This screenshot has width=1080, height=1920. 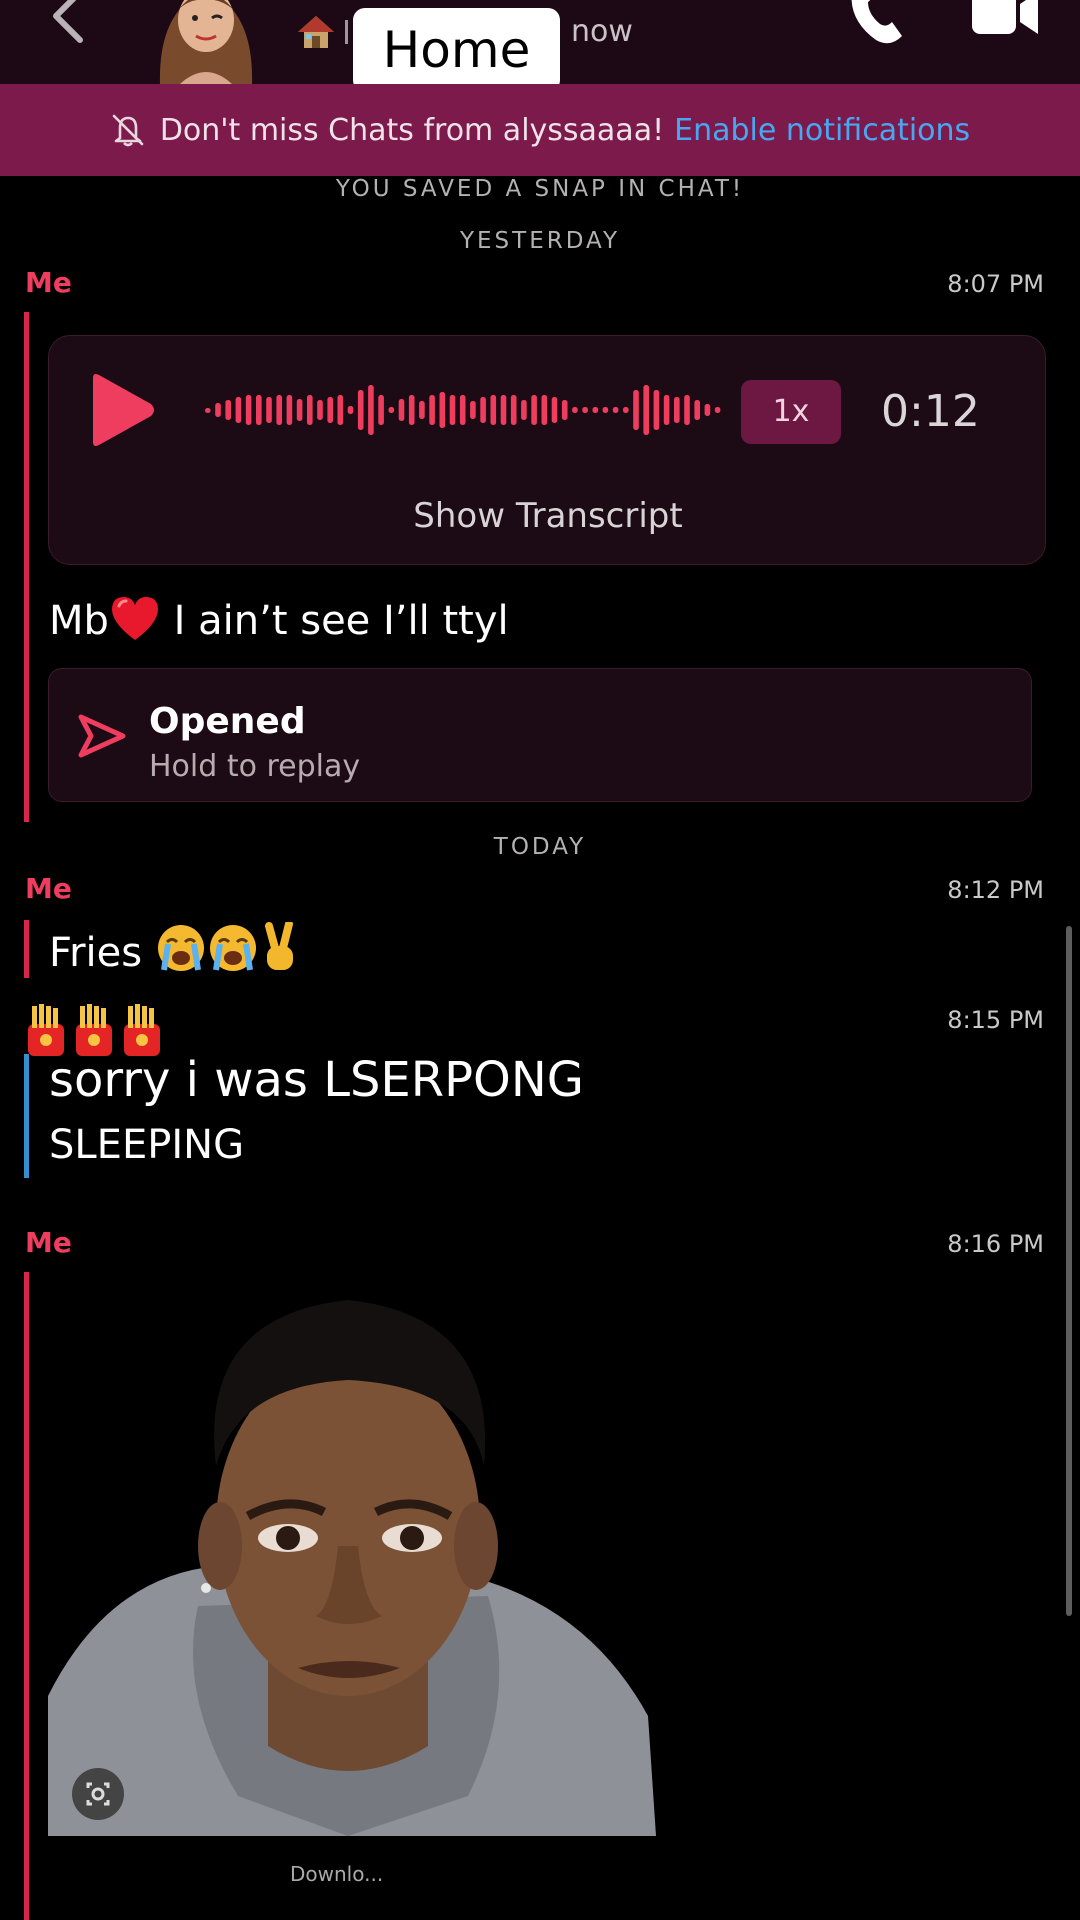 What do you see at coordinates (206, 42) in the screenshot?
I see `friend-bitmoji-avatar` at bounding box center [206, 42].